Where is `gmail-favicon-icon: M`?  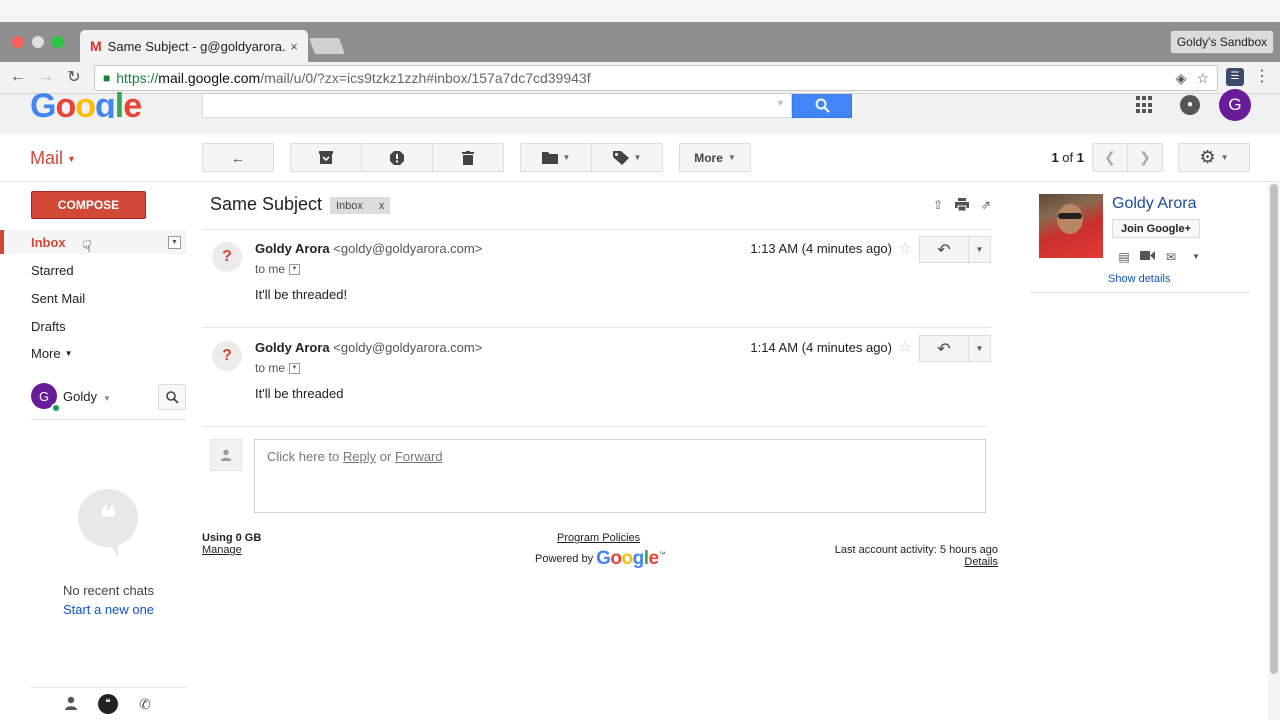
gmail-favicon-icon: M is located at coordinates (96, 46).